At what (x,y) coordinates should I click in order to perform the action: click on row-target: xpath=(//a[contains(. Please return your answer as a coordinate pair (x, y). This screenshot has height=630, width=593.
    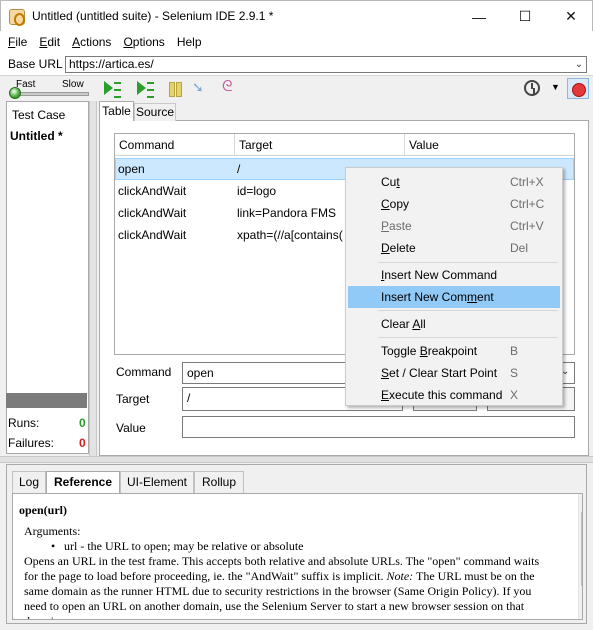
    Looking at the image, I should click on (290, 235).